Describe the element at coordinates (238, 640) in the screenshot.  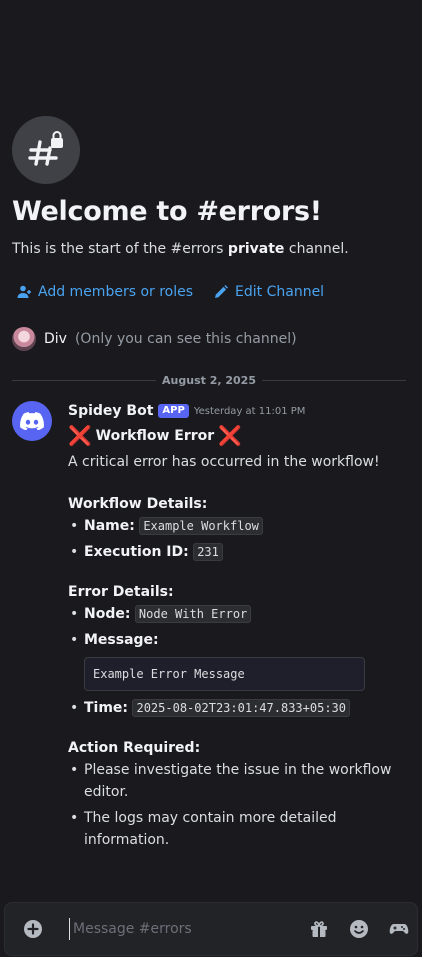
I see `list-item: Message:` at that location.